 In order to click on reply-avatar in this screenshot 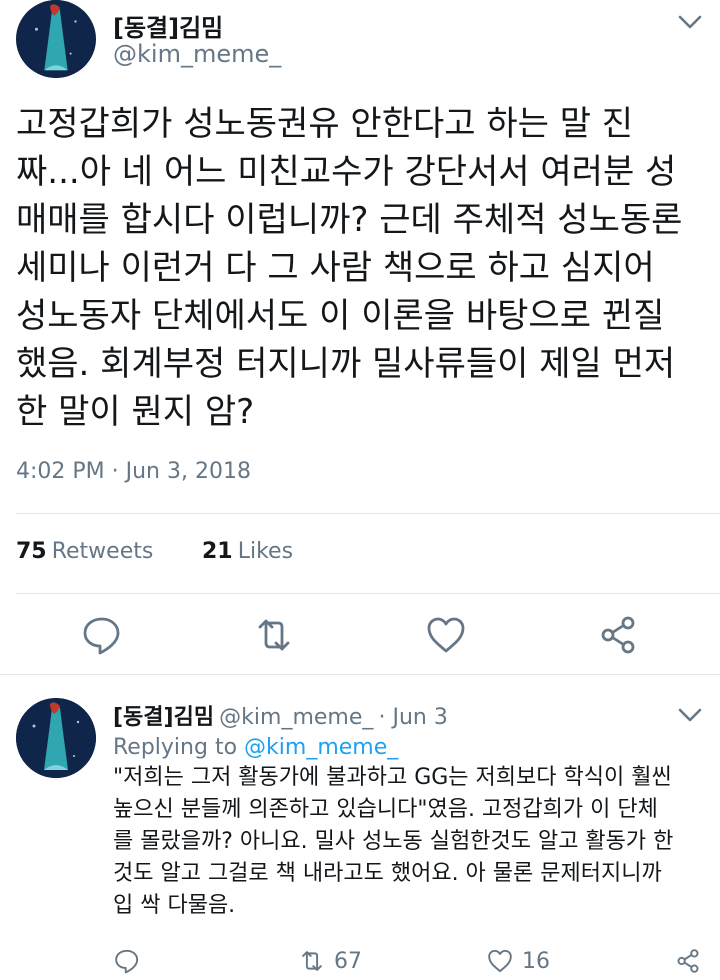, I will do `click(56, 738)`.